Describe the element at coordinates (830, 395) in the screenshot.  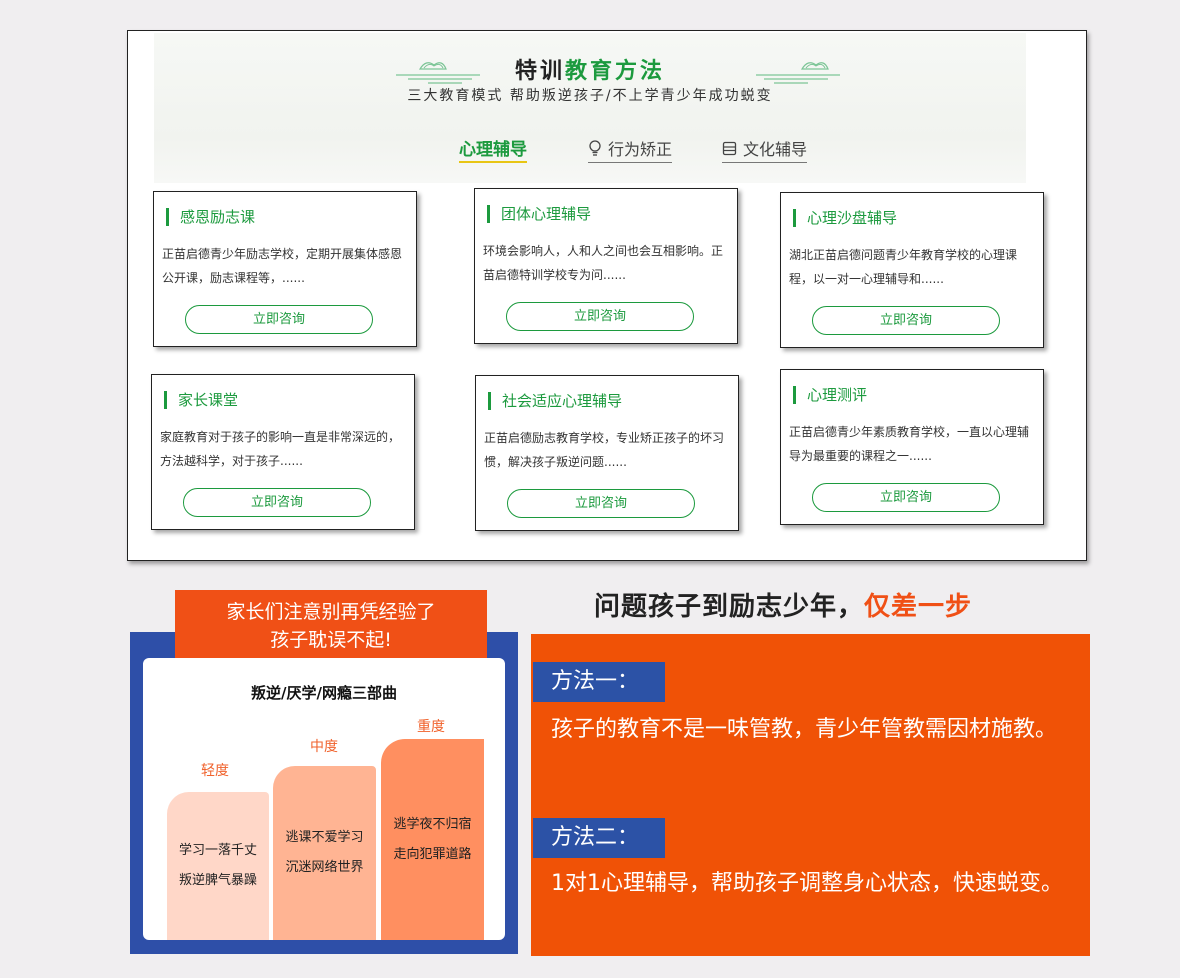
I see `card-title: 心理测评` at that location.